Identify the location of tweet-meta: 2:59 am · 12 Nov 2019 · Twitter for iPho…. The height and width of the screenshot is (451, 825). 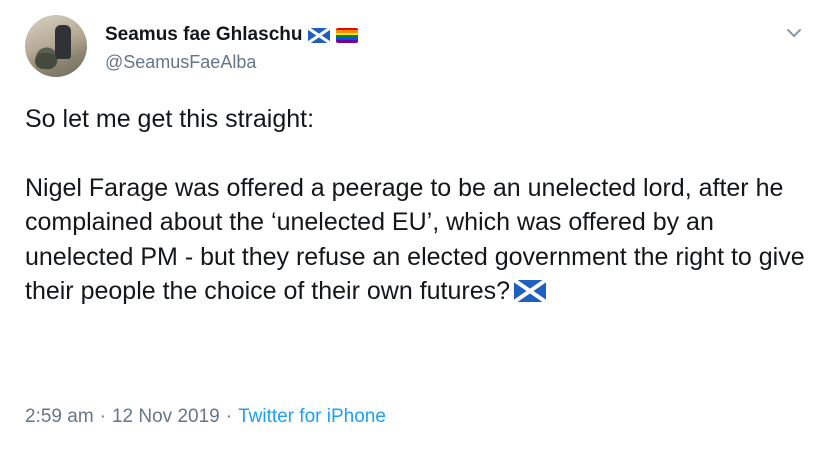
(205, 417).